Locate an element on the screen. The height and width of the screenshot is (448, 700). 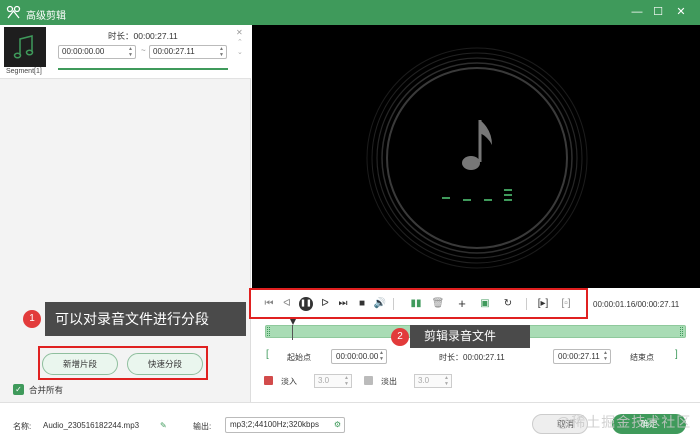
skip-end-icon: ⏭ is located at coordinates (343, 304).